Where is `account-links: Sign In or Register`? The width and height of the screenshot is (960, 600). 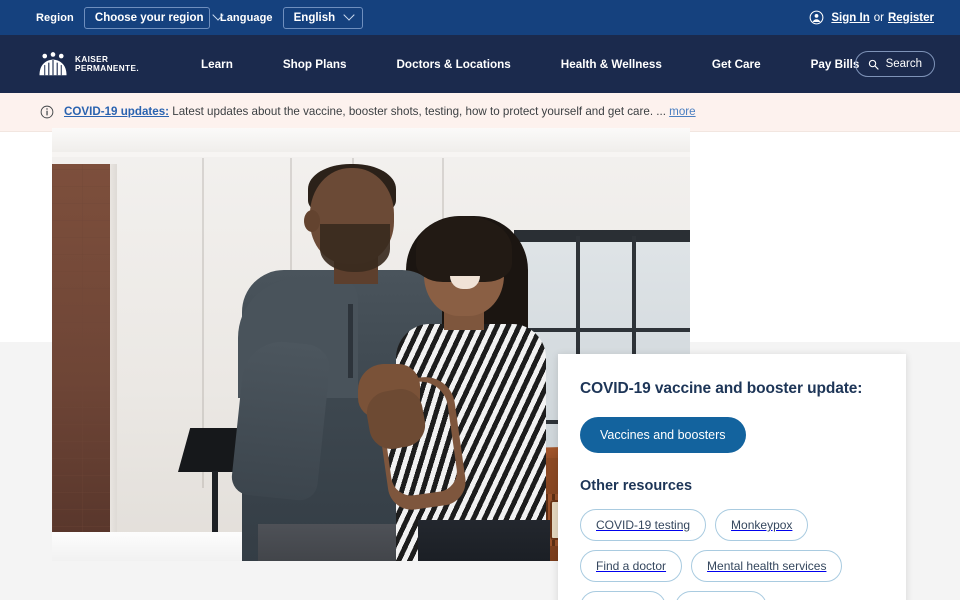
account-links: Sign In or Register is located at coordinates (871, 17).